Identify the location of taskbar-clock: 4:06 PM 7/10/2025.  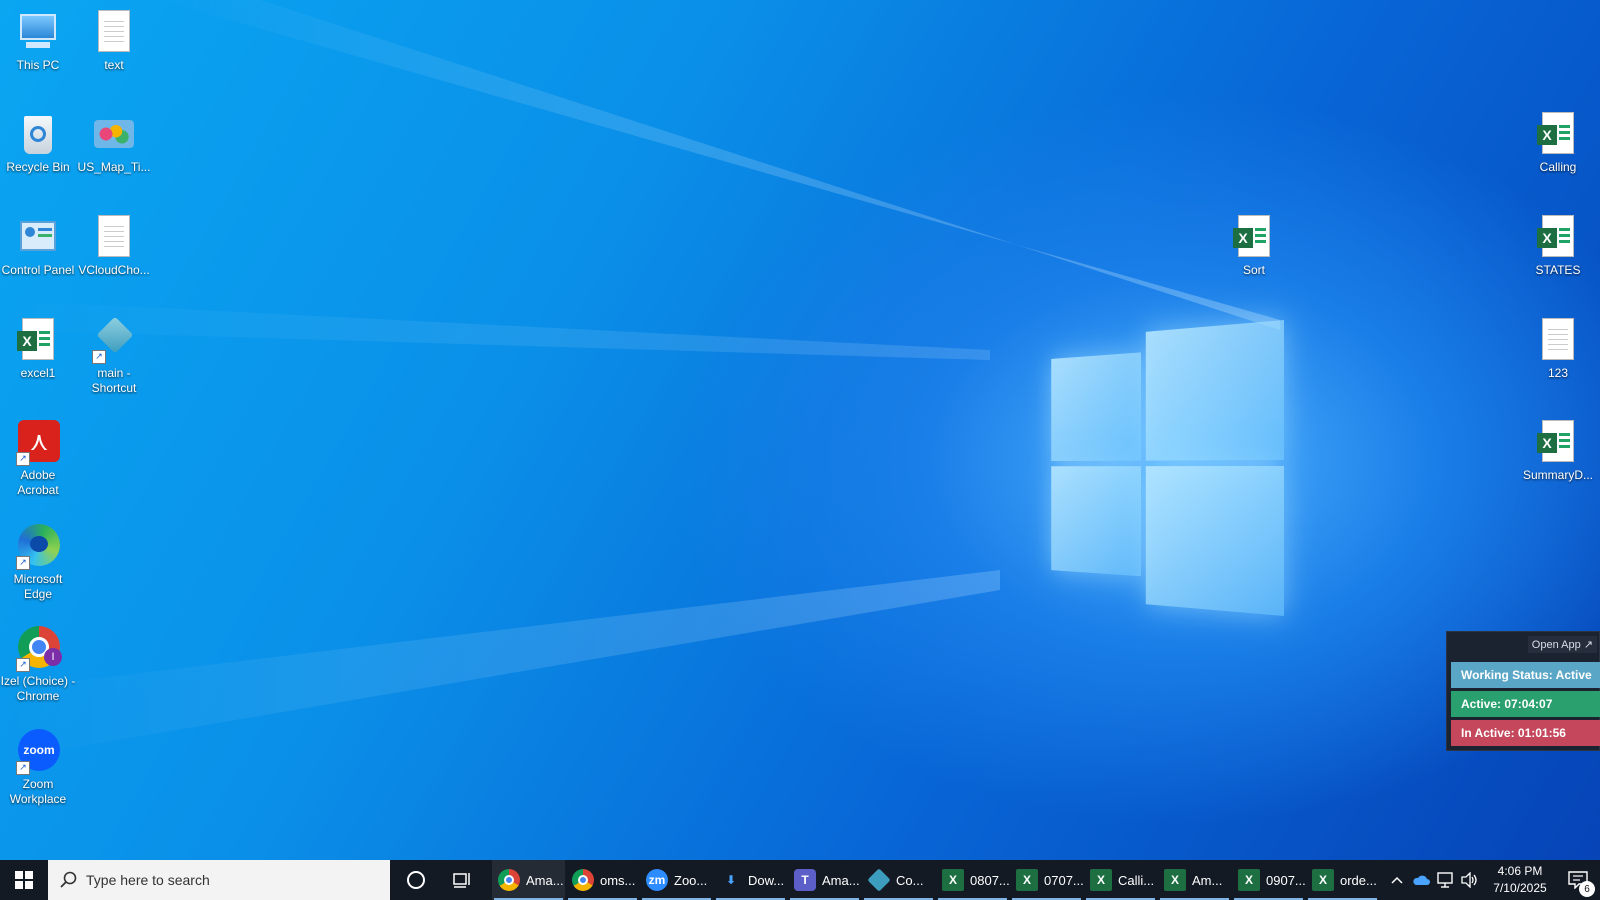
(1520, 880).